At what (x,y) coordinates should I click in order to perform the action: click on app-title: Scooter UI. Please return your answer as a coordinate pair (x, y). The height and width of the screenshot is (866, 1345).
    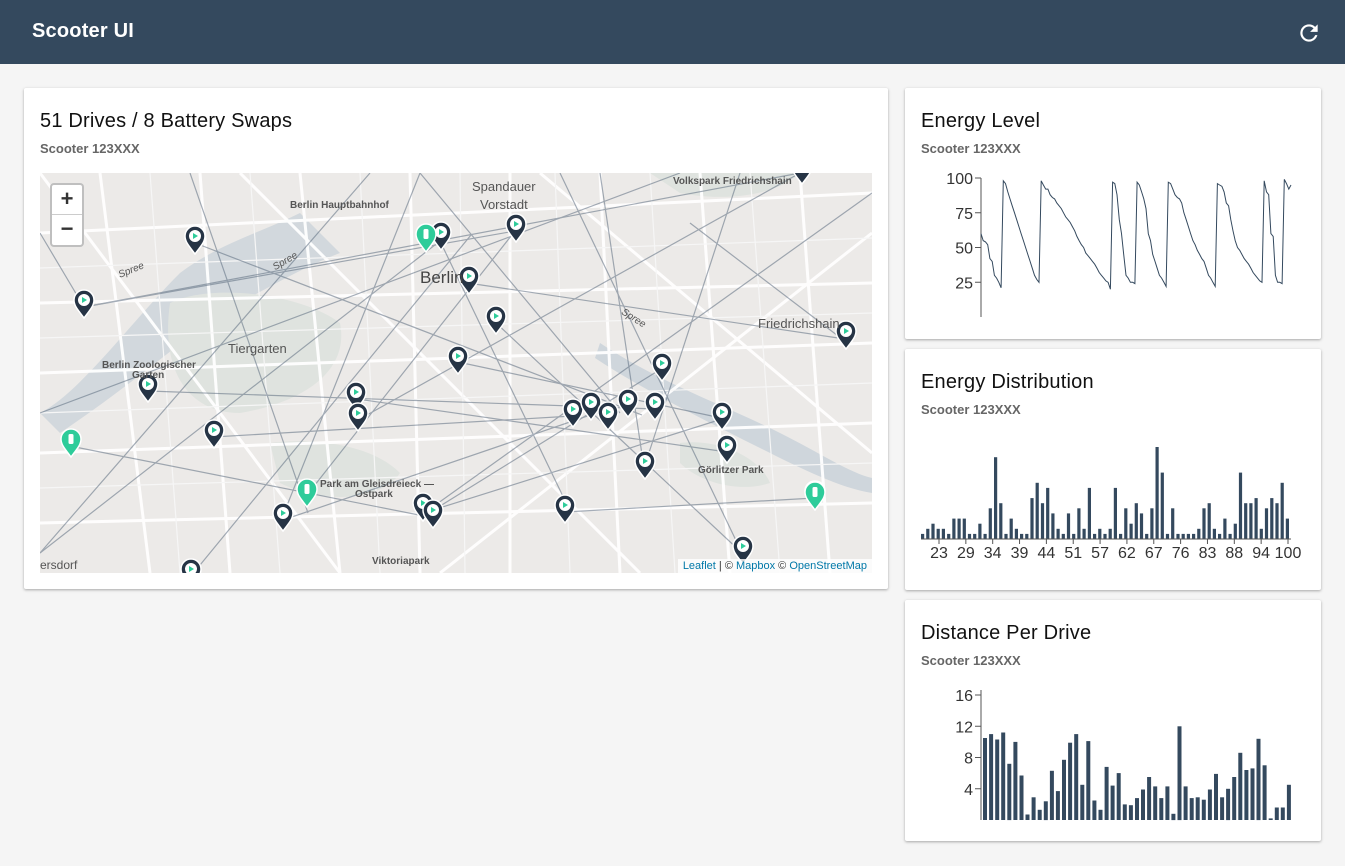
    Looking at the image, I should click on (83, 31).